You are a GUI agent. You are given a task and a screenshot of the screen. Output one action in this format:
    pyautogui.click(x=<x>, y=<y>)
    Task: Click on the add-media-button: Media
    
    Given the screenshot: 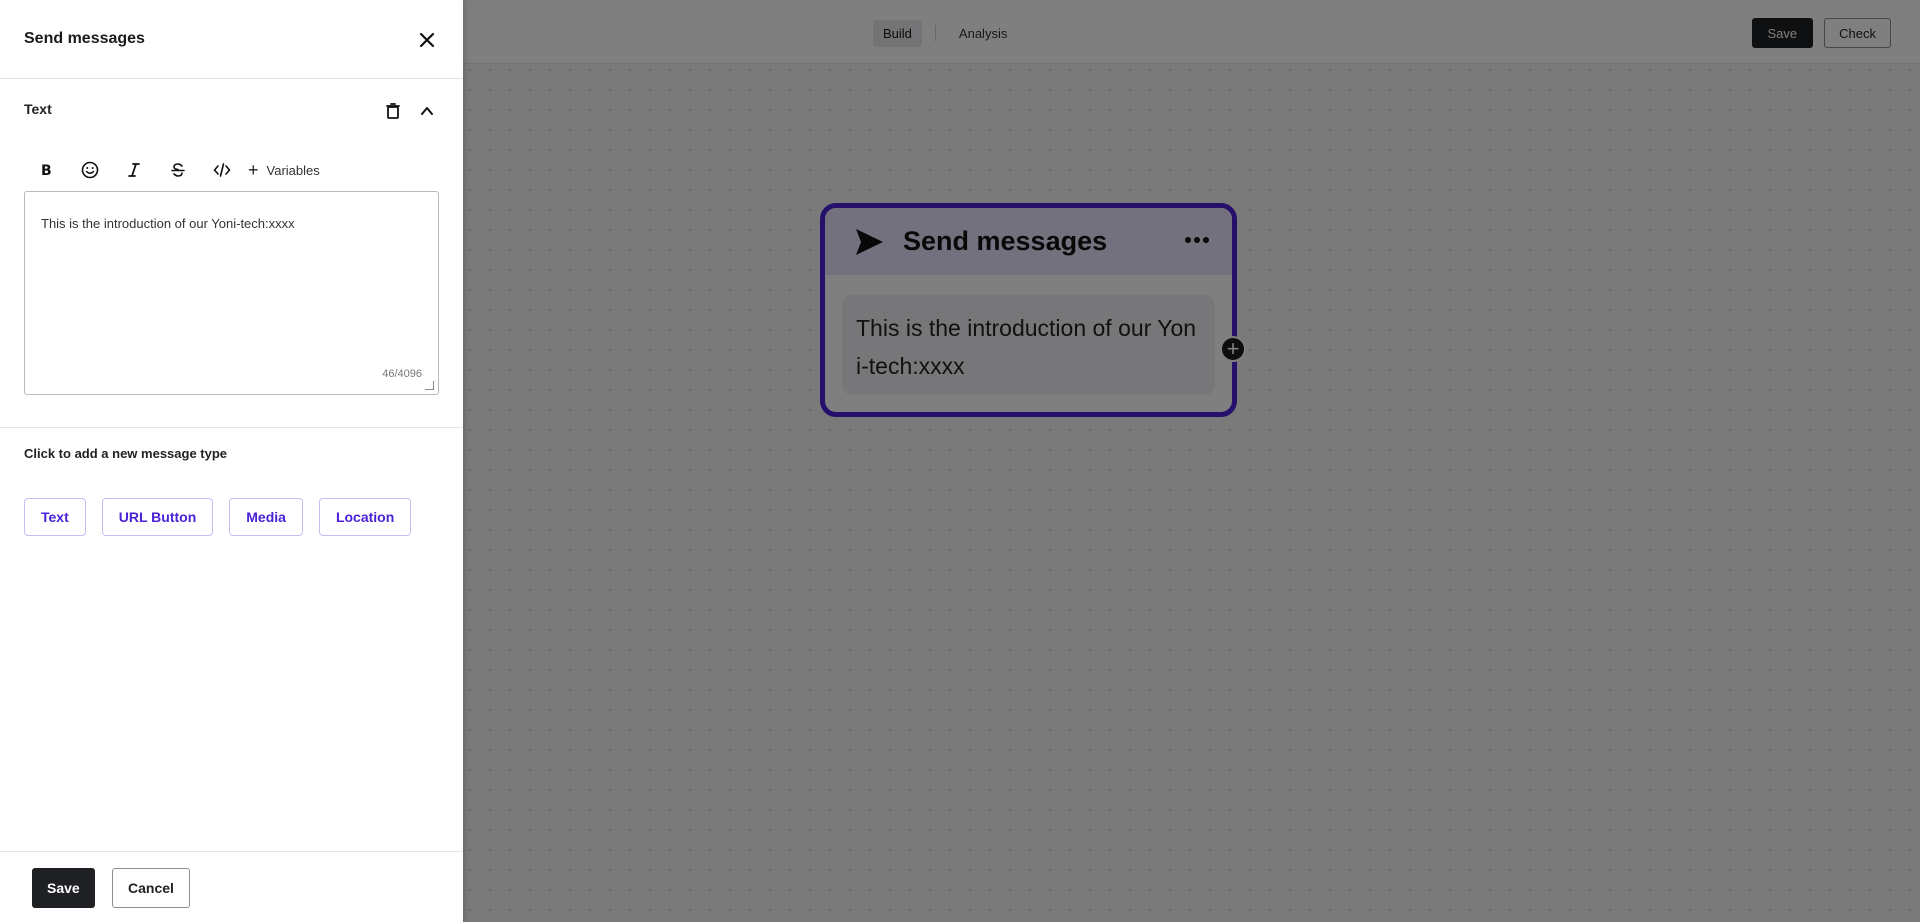 What is the action you would take?
    pyautogui.click(x=266, y=517)
    